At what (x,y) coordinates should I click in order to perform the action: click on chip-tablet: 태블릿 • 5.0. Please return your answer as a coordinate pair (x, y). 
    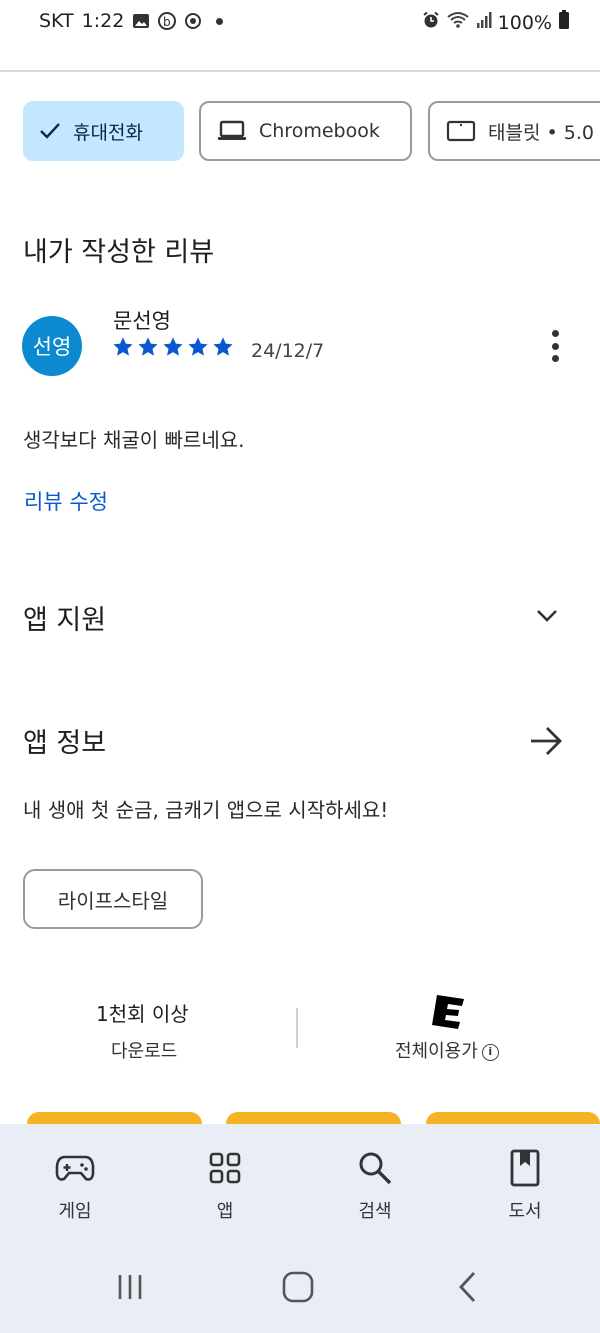
    Looking at the image, I should click on (514, 131).